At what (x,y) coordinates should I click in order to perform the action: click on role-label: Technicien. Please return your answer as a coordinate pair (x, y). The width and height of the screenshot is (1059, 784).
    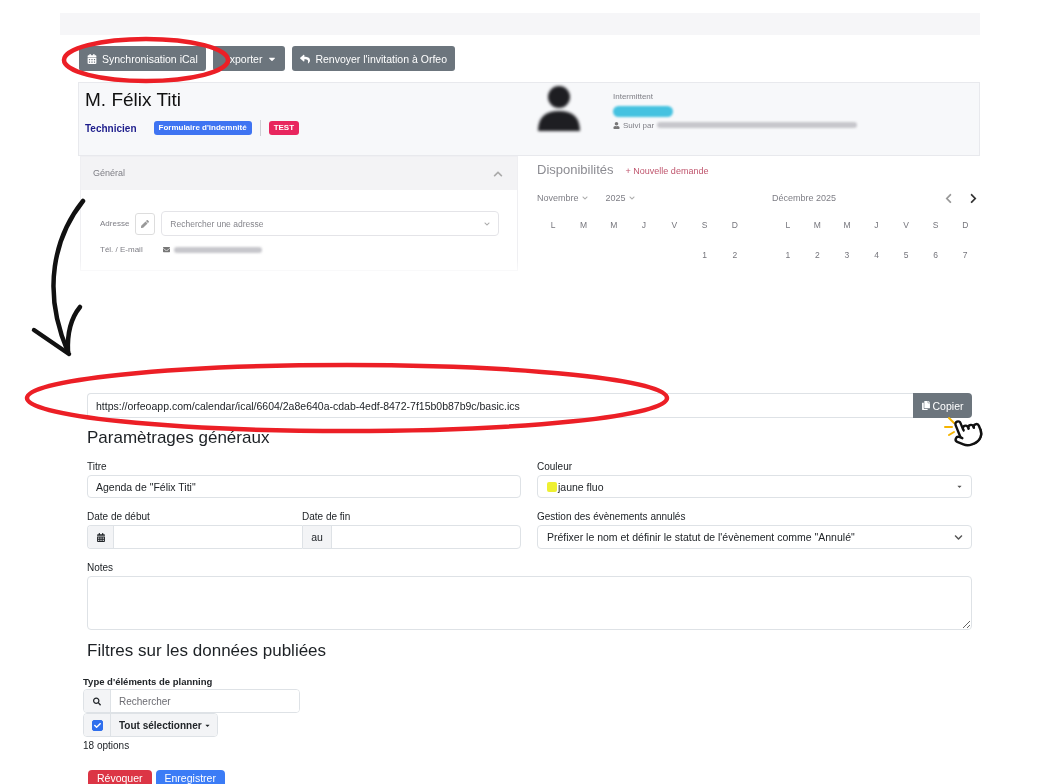
    Looking at the image, I should click on (111, 128).